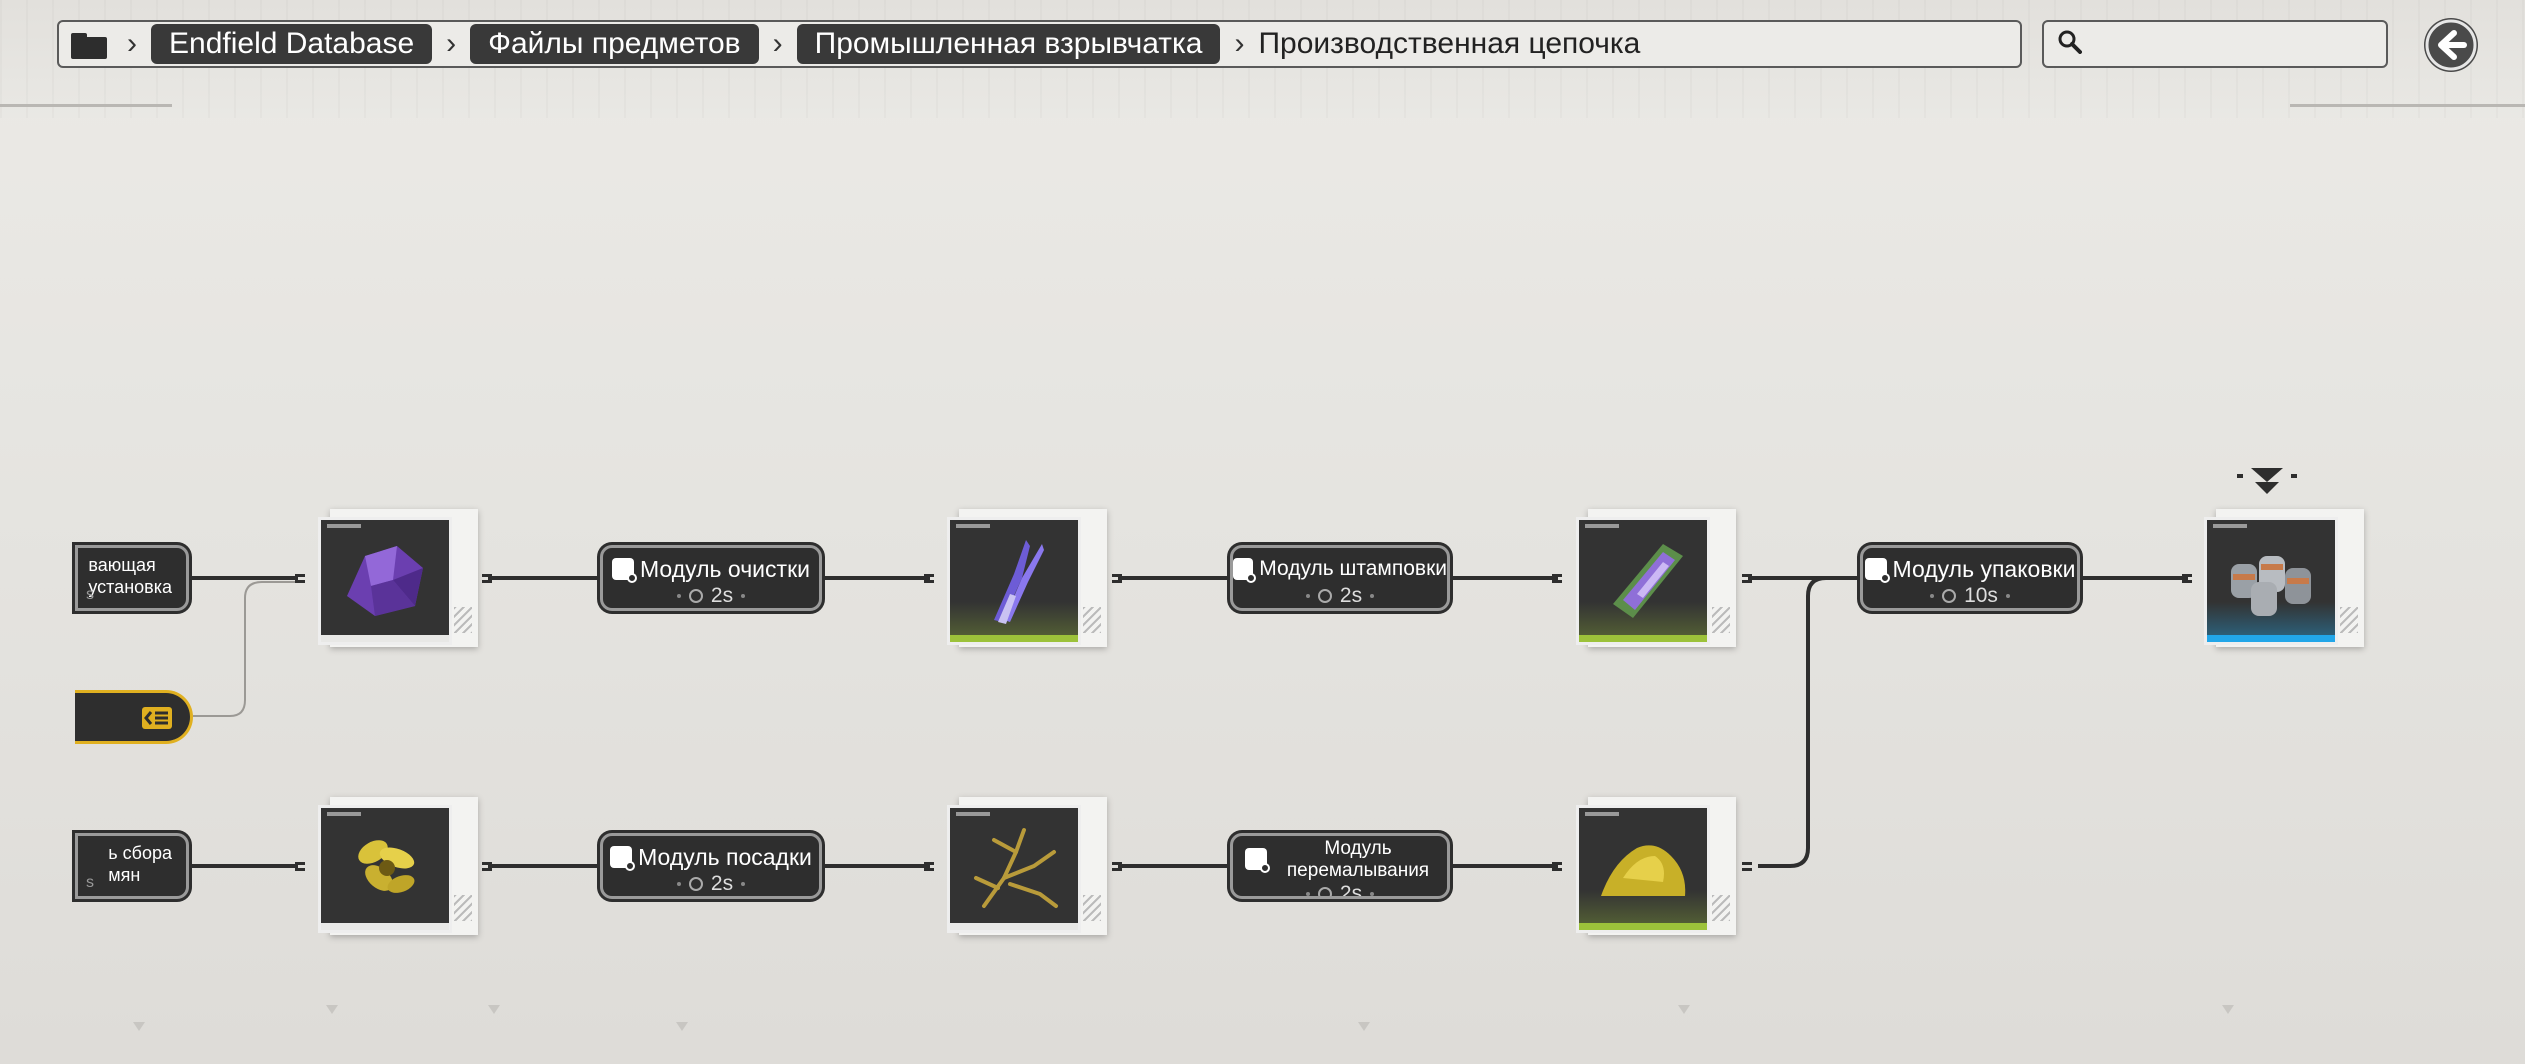  Describe the element at coordinates (1877, 570) in the screenshot. I see `packaging-icon` at that location.